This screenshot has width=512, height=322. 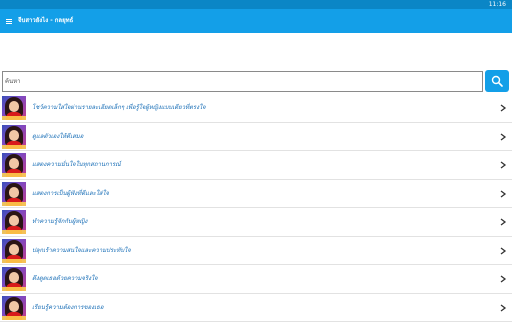 I want to click on list-item-label: ทำความรู้จักกับผู้หญิง, so click(x=59, y=222).